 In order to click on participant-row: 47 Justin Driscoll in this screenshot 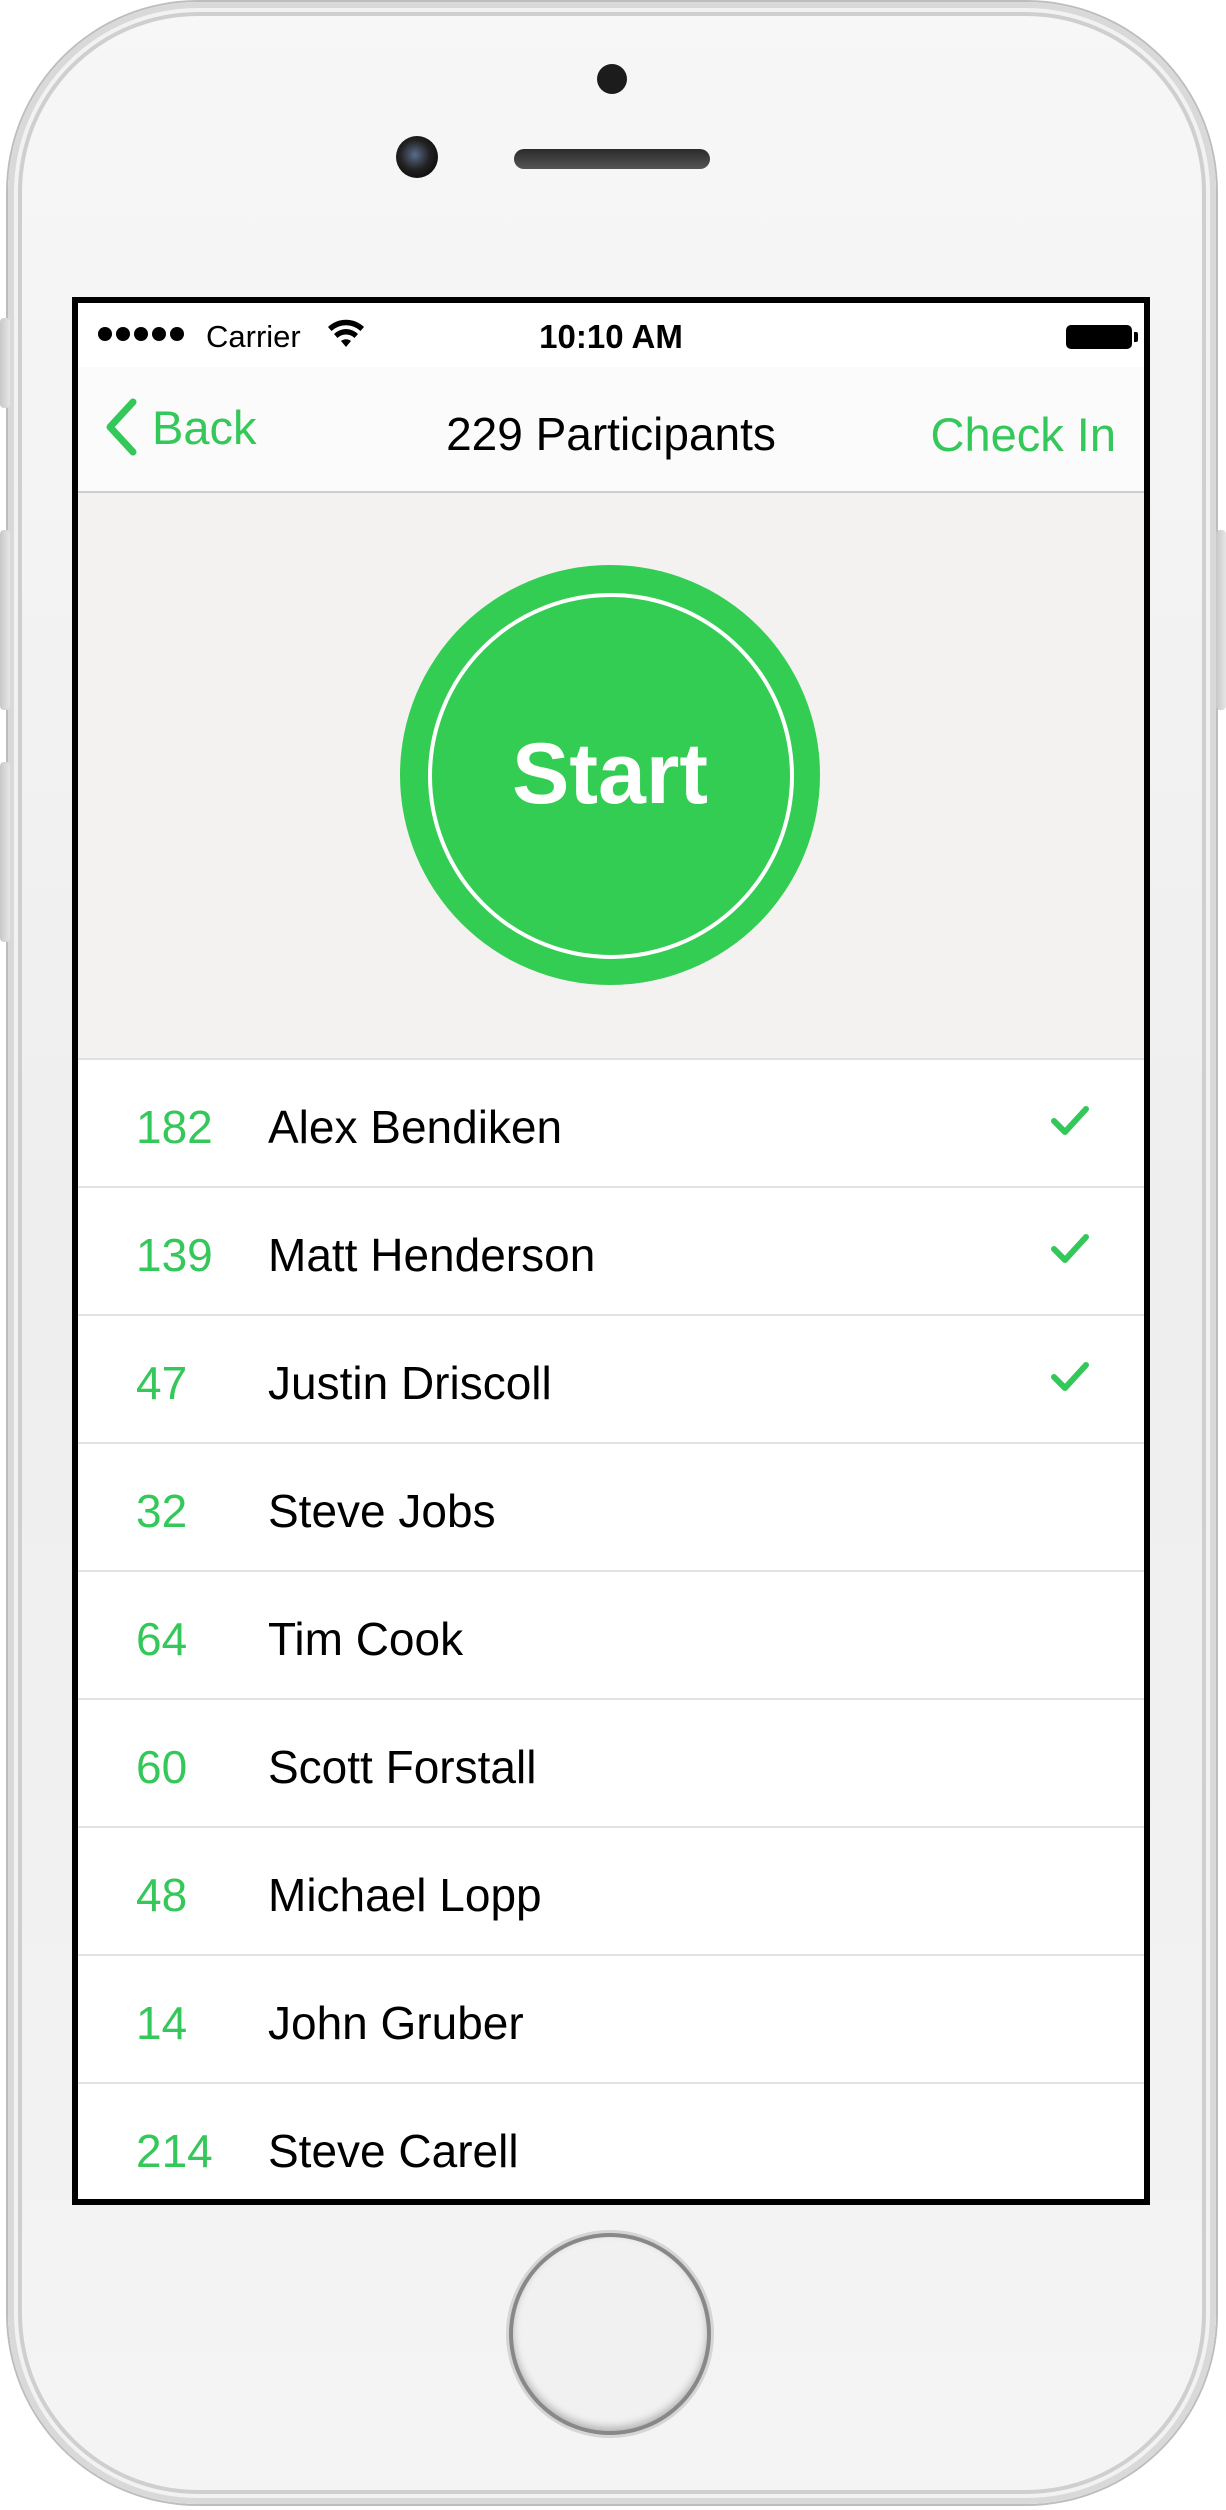, I will do `click(611, 1380)`.